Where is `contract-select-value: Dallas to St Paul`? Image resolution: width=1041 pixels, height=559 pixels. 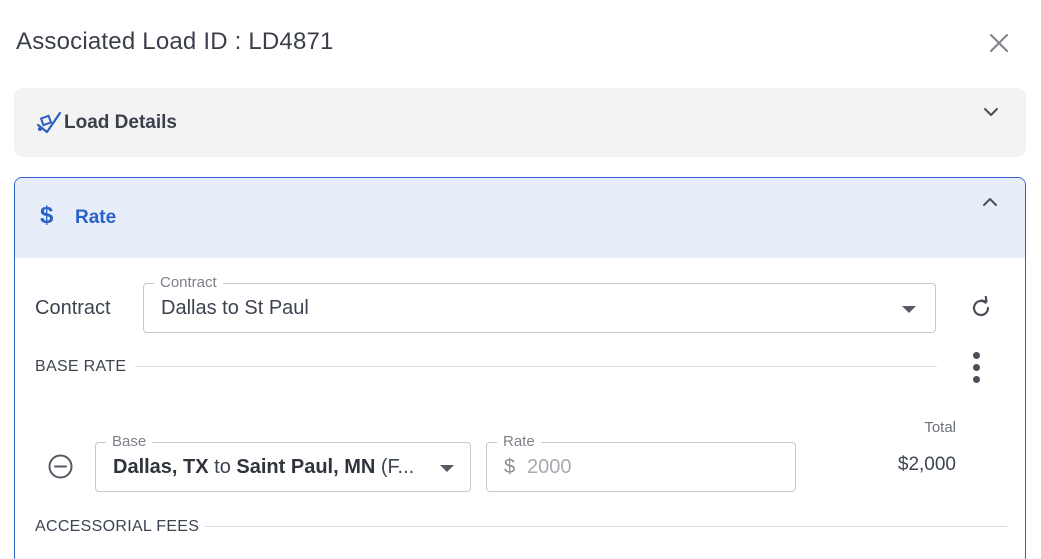
contract-select-value: Dallas to St Paul is located at coordinates (235, 308).